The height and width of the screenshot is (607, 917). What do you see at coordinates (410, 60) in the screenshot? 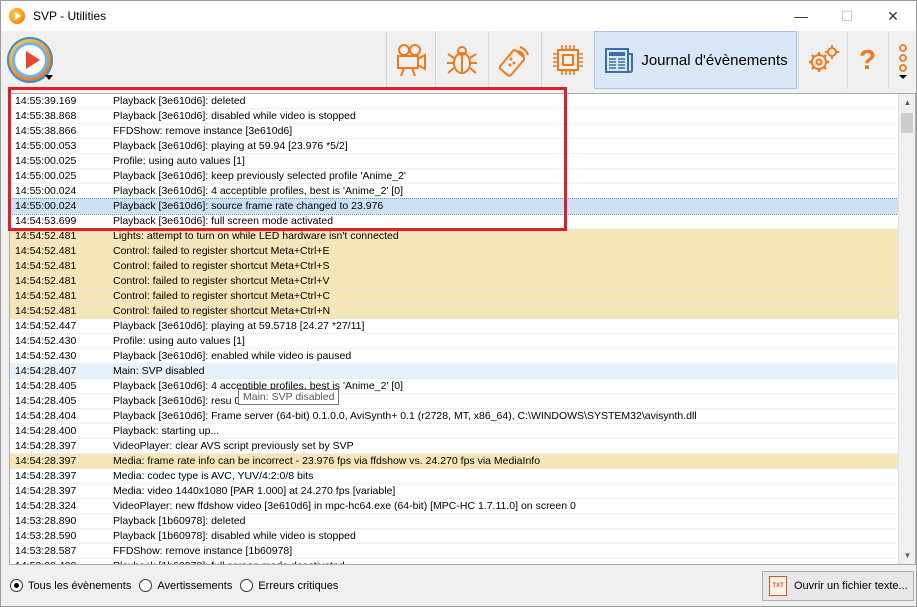
I see `tab-video-profiles` at bounding box center [410, 60].